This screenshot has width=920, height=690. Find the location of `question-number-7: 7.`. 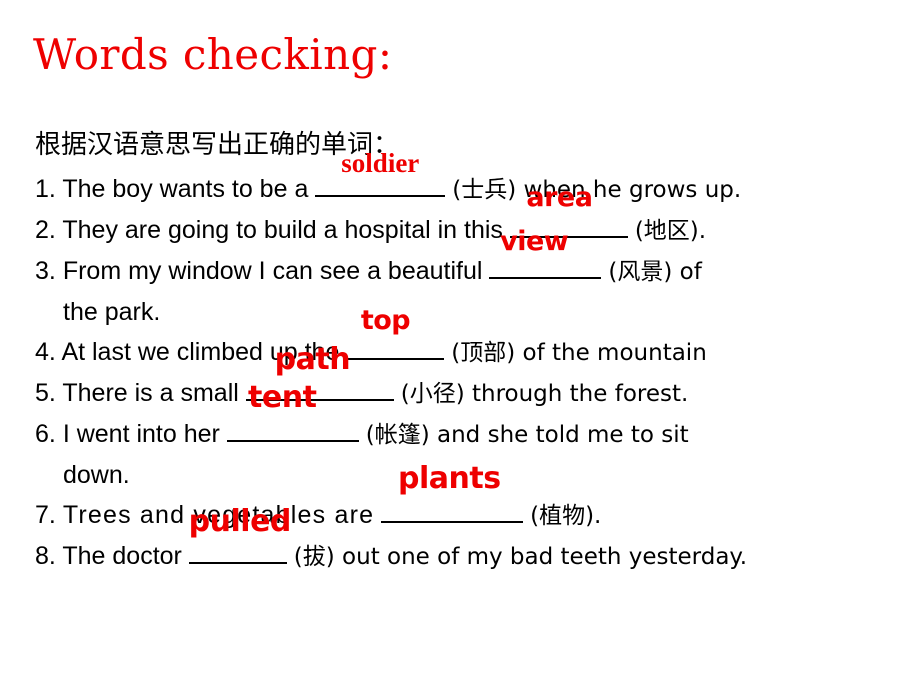

question-number-7: 7. is located at coordinates (45, 515).